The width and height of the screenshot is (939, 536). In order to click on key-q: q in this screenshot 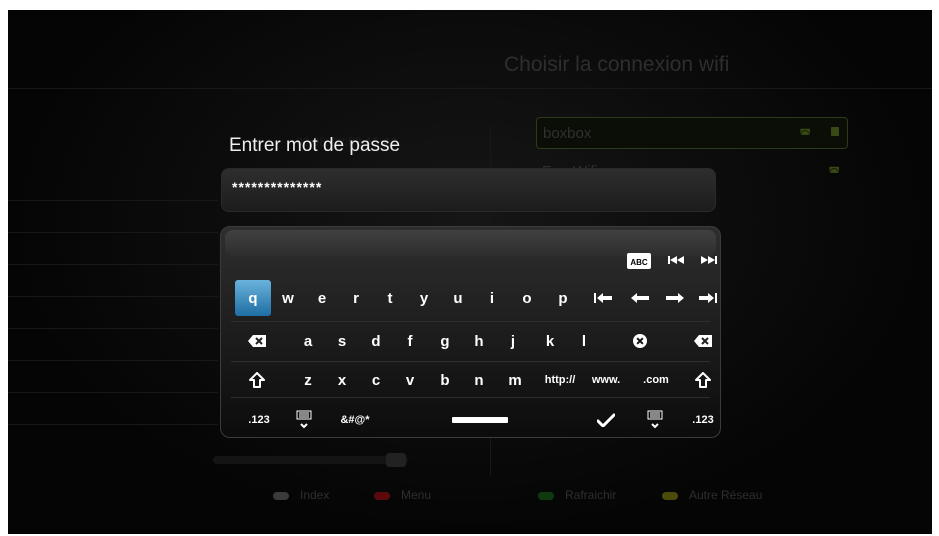, I will do `click(253, 298)`.